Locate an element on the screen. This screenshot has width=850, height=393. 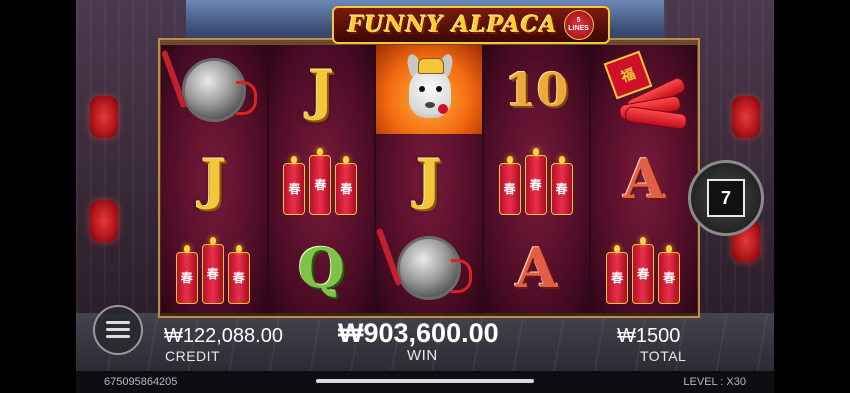
symbol-q: Q is located at coordinates (322, 267).